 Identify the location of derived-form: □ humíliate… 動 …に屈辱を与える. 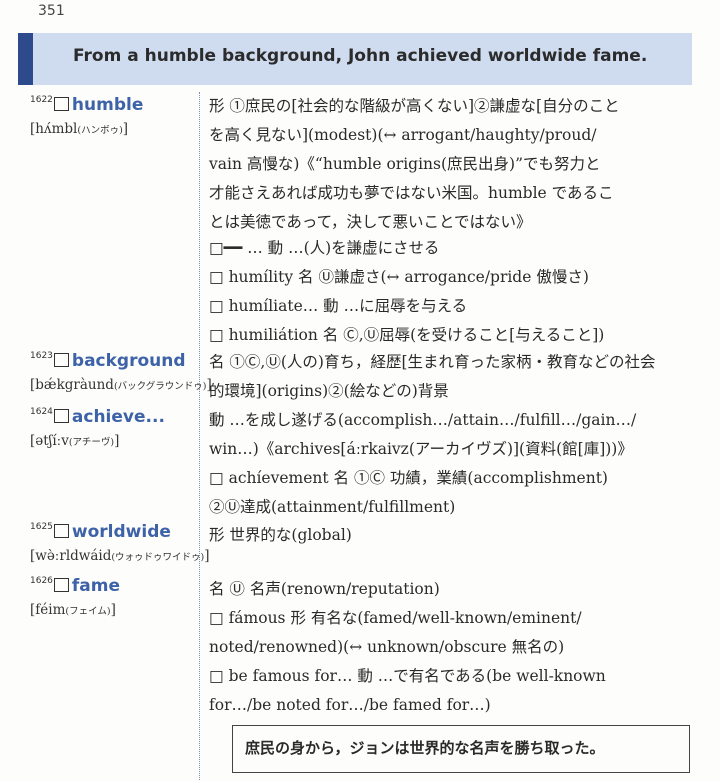
(338, 306).